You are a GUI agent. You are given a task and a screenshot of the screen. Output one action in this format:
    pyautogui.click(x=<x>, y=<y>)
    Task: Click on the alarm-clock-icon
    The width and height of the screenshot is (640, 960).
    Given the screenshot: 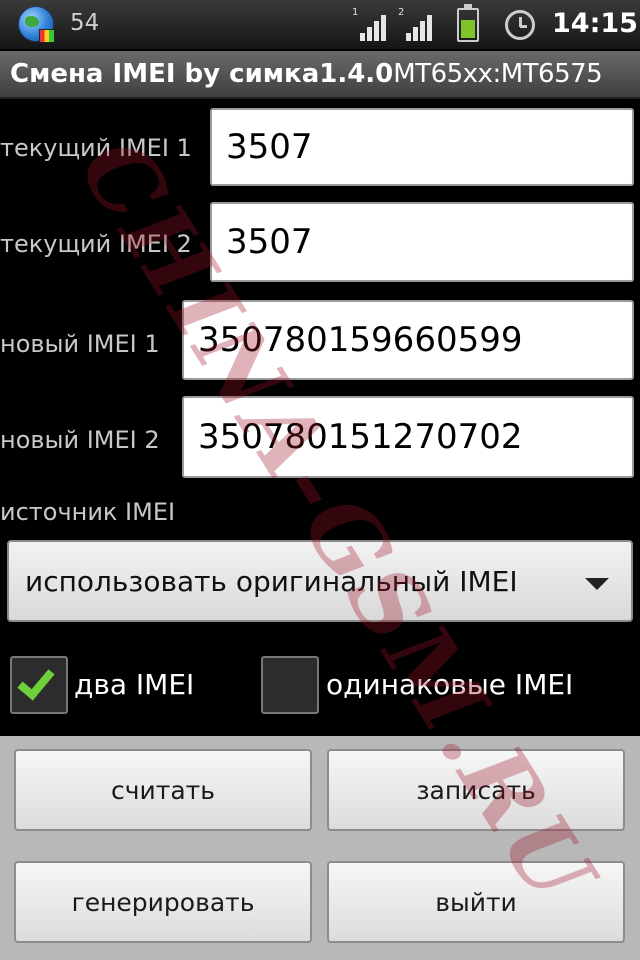 What is the action you would take?
    pyautogui.click(x=520, y=25)
    